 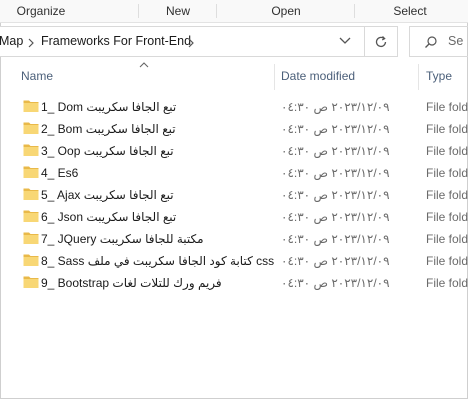 I want to click on file-name: 4_ Es6, so click(x=60, y=173).